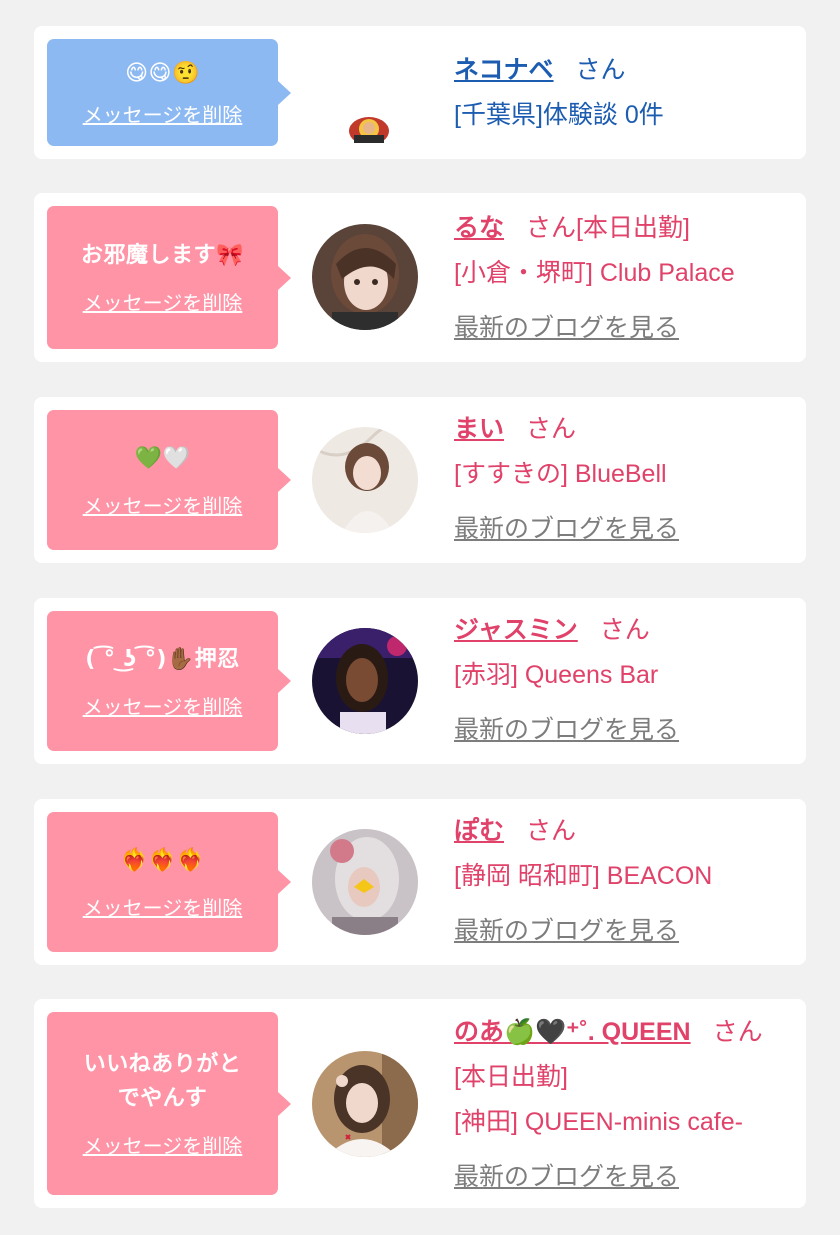 This screenshot has height=1235, width=840. I want to click on message-text: いいねありがとでやんす, so click(162, 1081).